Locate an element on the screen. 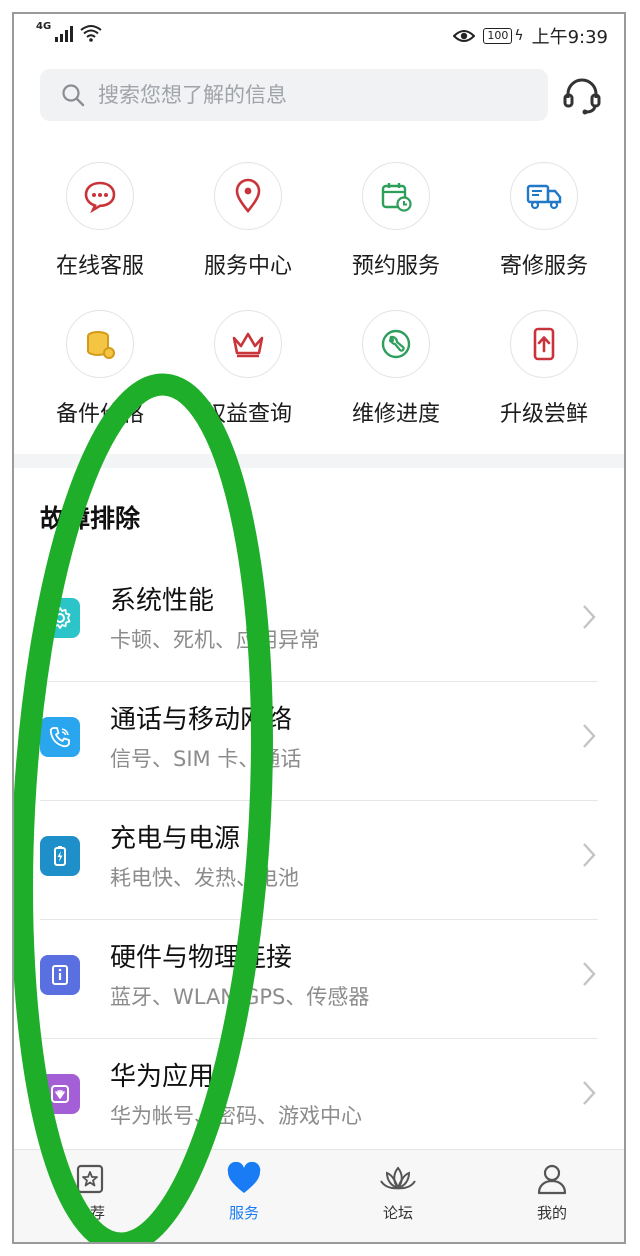 The height and width of the screenshot is (1256, 640). service-parts-price: 备件价格 is located at coordinates (100, 369).